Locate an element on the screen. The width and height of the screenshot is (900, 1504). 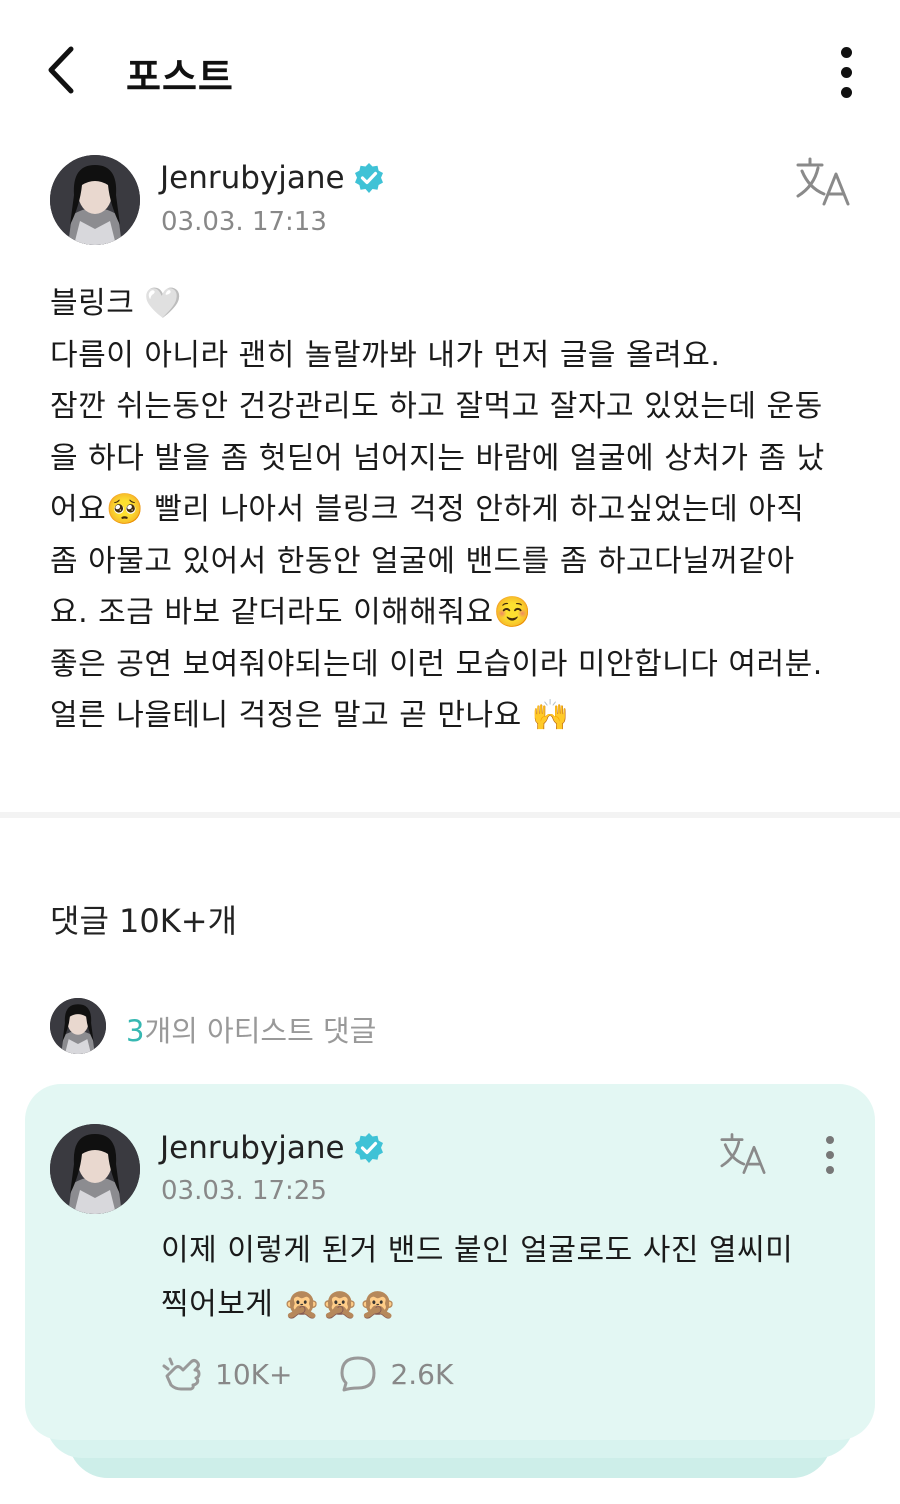
speech-bubble-icon is located at coordinates (358, 1374).